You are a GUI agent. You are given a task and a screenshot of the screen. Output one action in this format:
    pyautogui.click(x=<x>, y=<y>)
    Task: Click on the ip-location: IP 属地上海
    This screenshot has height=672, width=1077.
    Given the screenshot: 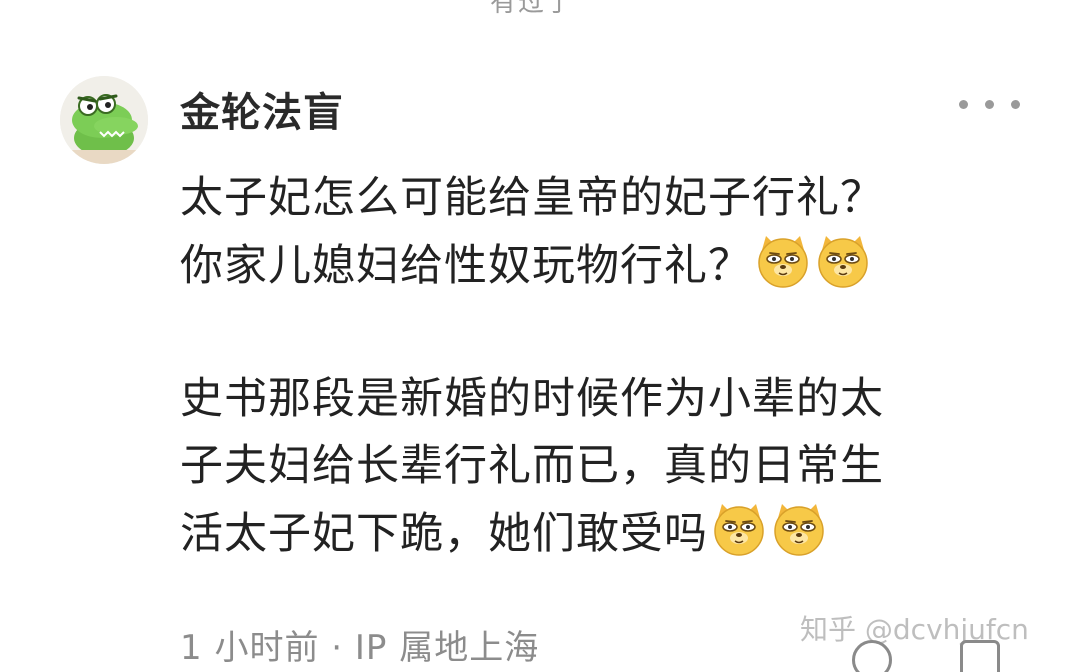 What is the action you would take?
    pyautogui.click(x=447, y=648)
    